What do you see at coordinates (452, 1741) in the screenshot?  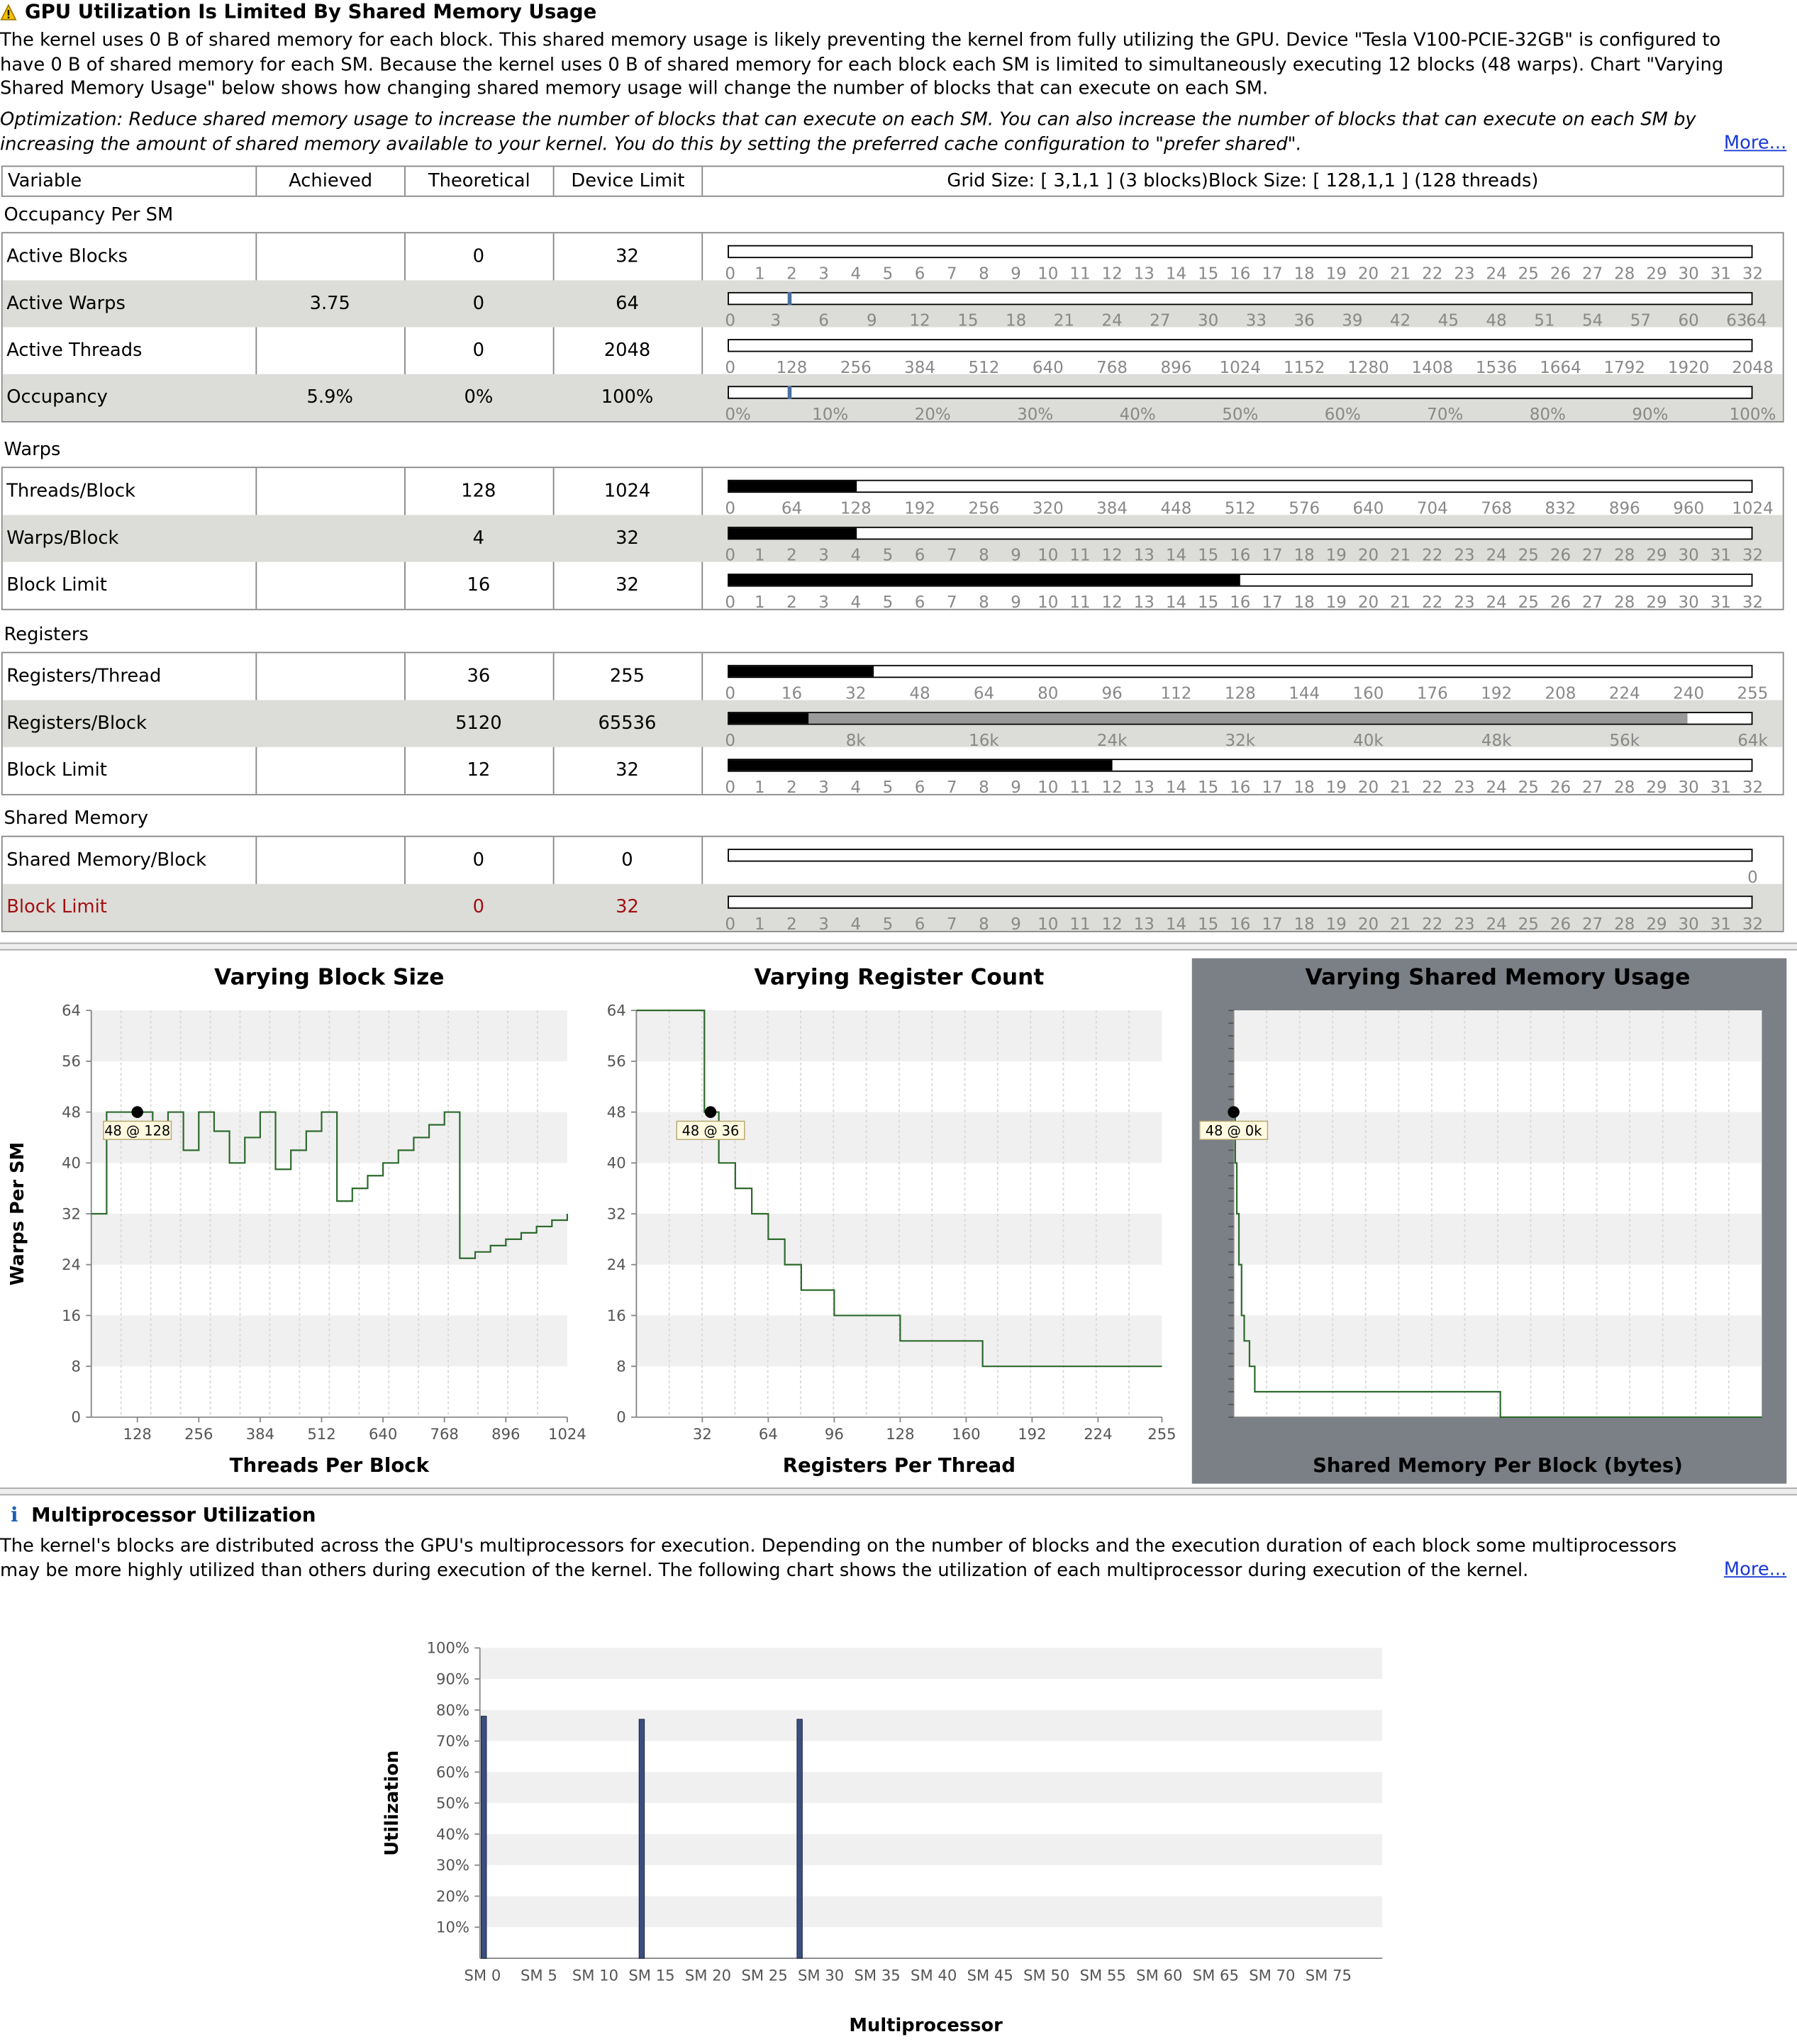 I see `y-tick-label: 70%` at bounding box center [452, 1741].